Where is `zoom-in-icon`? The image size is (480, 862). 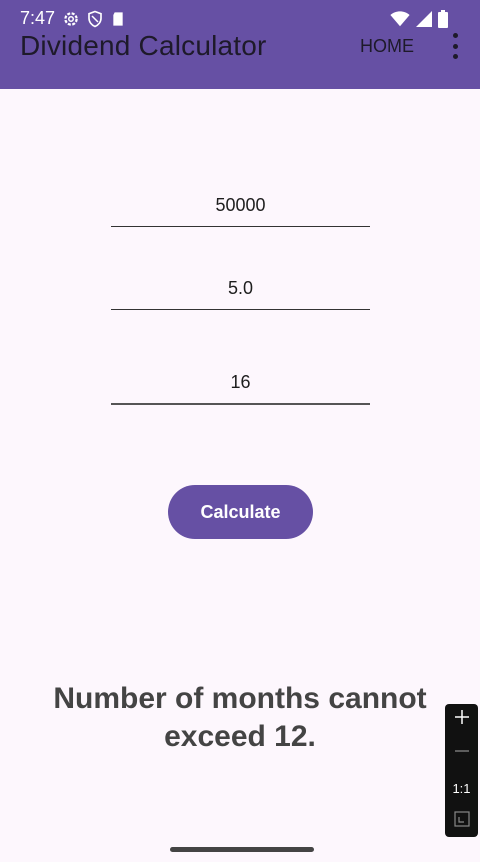
zoom-in-icon is located at coordinates (461, 719).